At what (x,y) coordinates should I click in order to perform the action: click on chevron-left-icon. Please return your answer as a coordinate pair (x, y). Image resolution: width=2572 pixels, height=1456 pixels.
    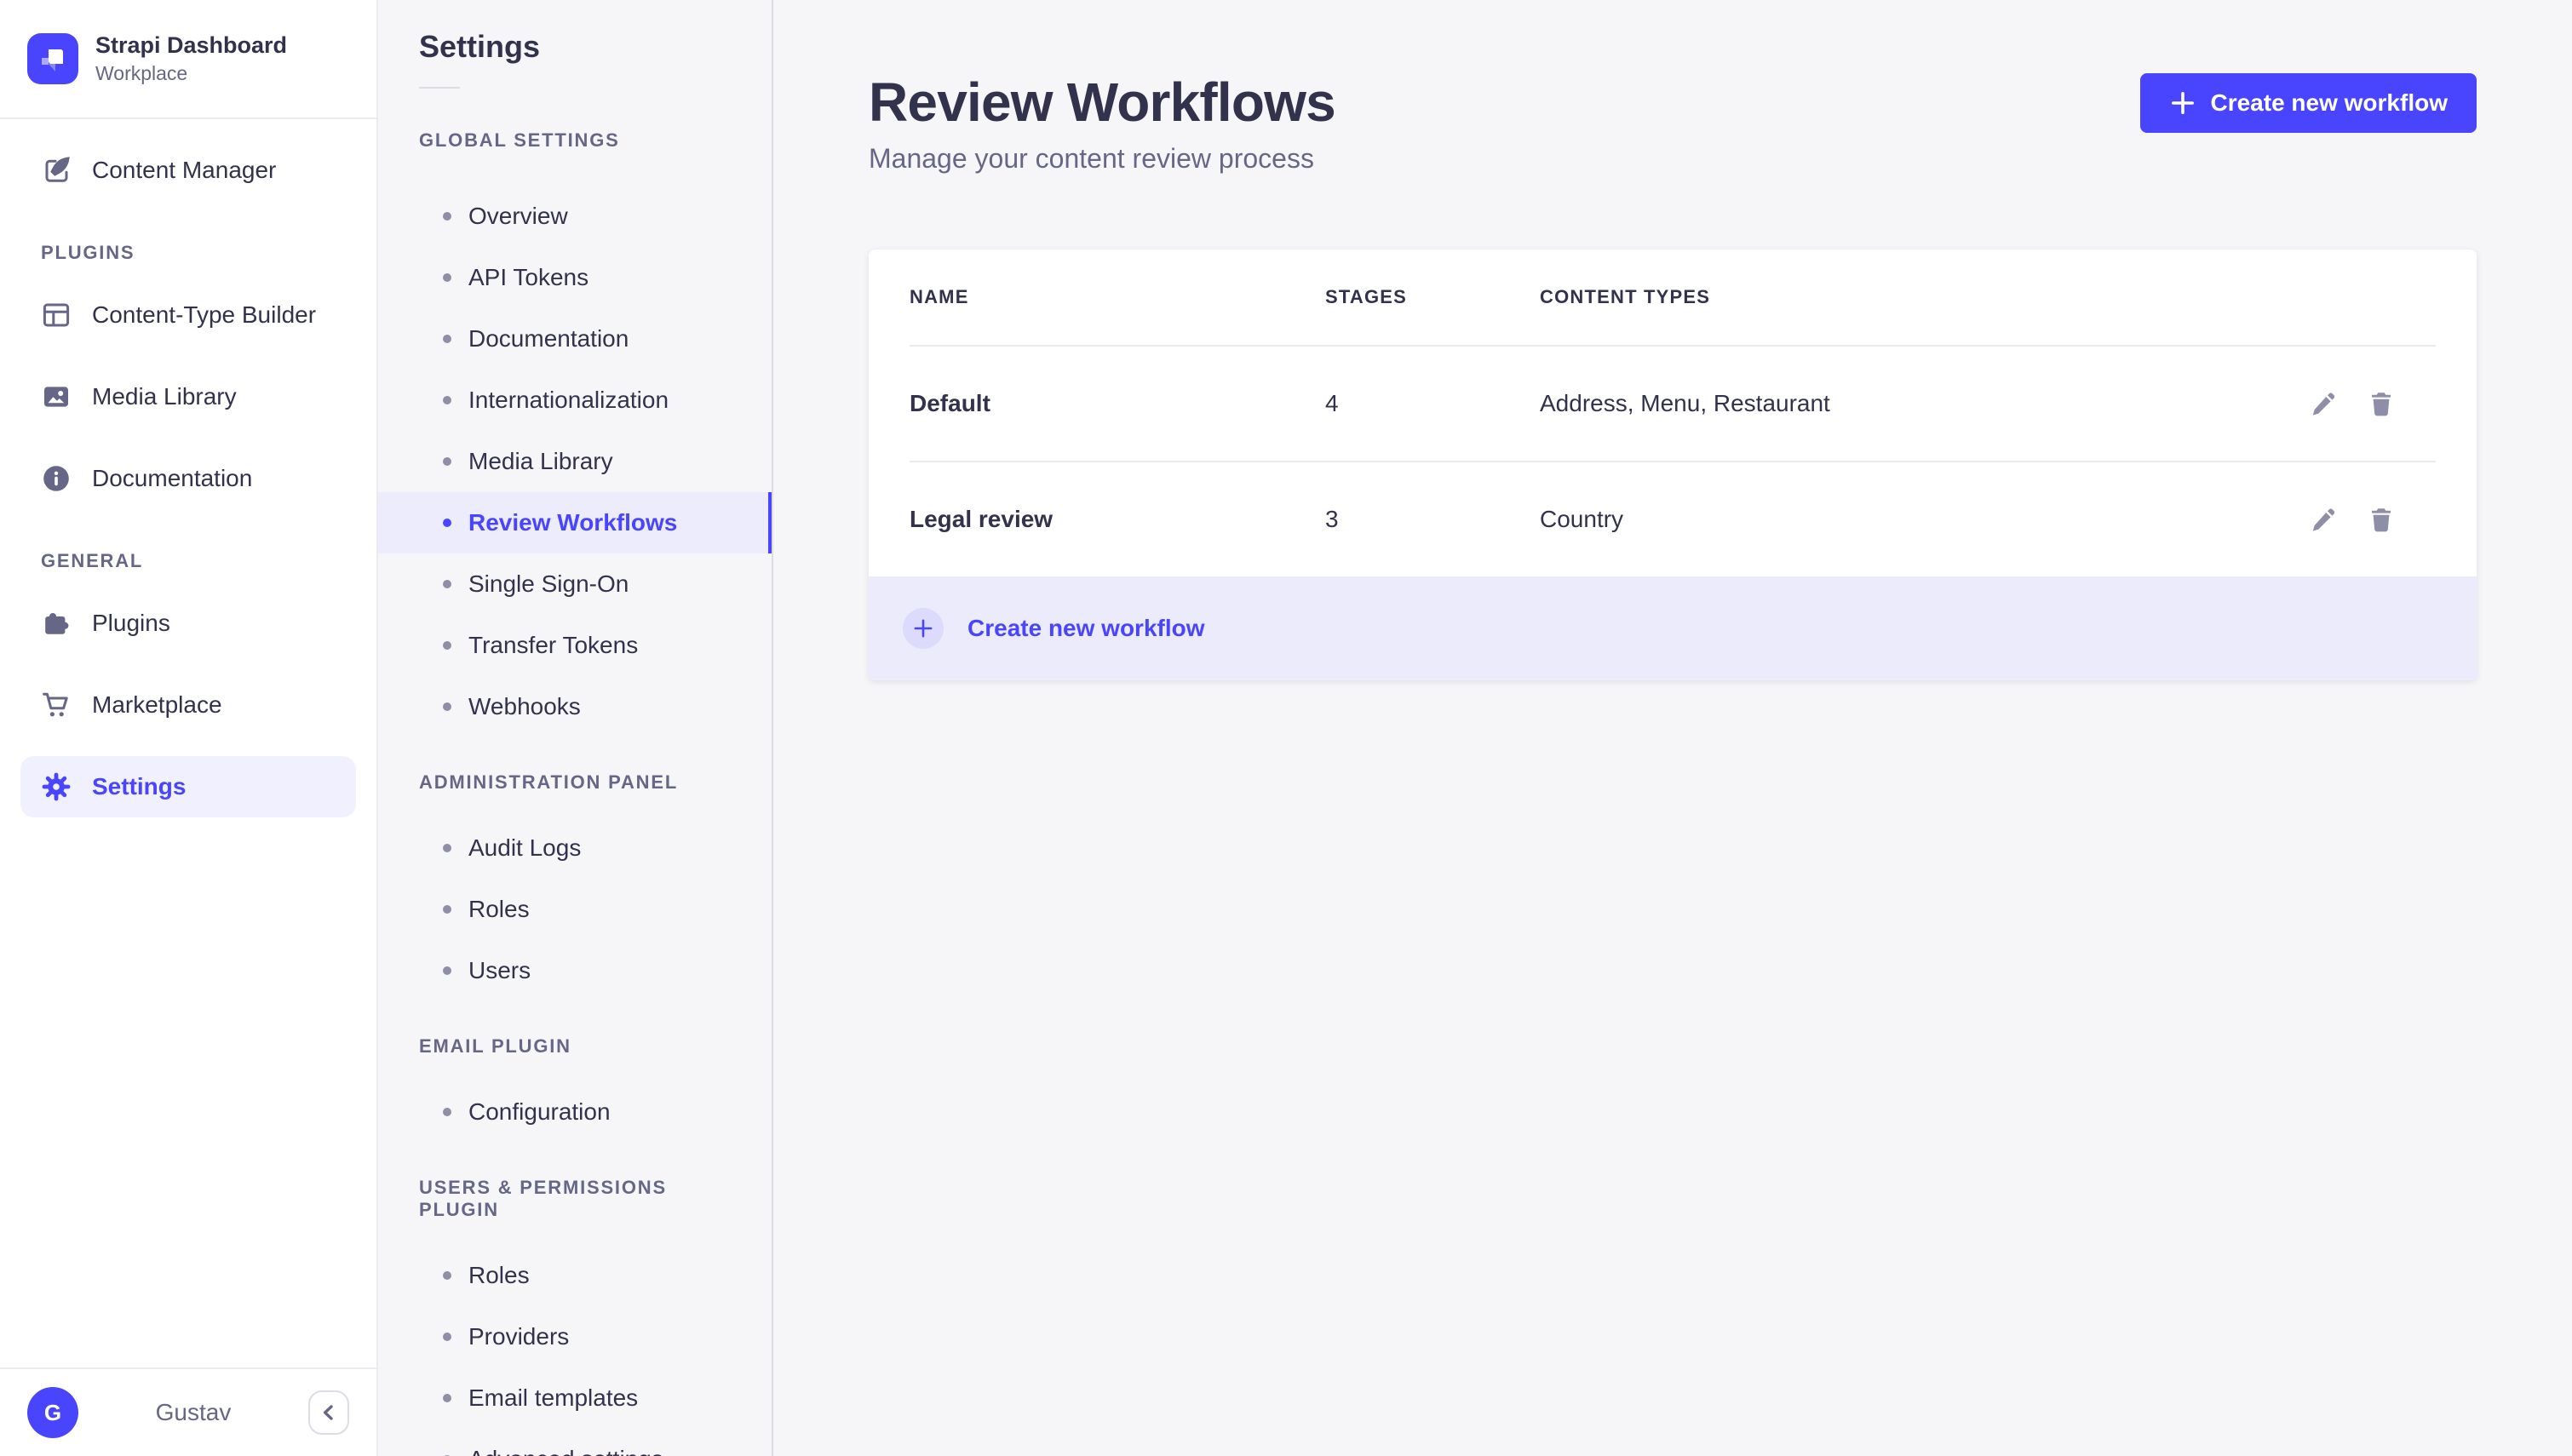
    Looking at the image, I should click on (329, 1413).